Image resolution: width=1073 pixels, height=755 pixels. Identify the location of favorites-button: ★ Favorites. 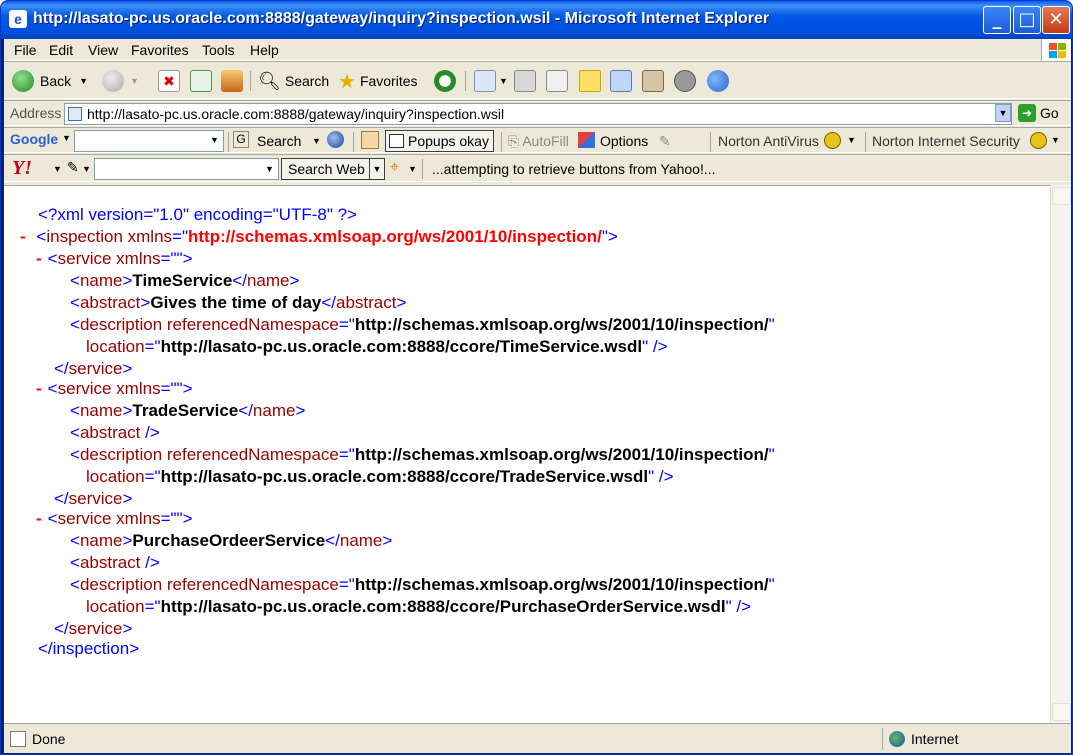
(378, 81).